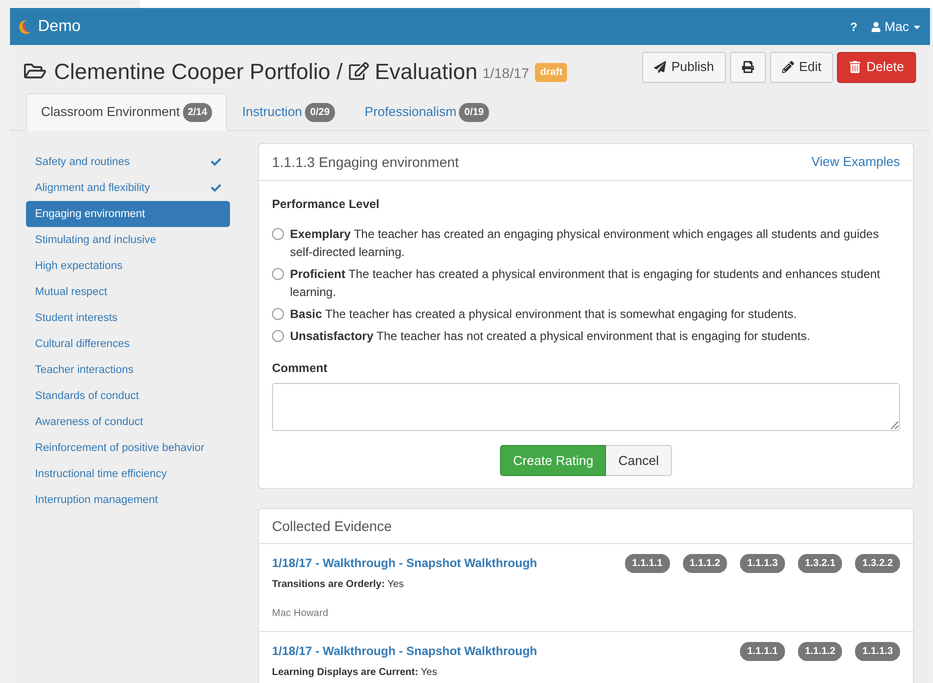 The width and height of the screenshot is (933, 683). I want to click on sidebar-item: Standards of conduct, so click(128, 396).